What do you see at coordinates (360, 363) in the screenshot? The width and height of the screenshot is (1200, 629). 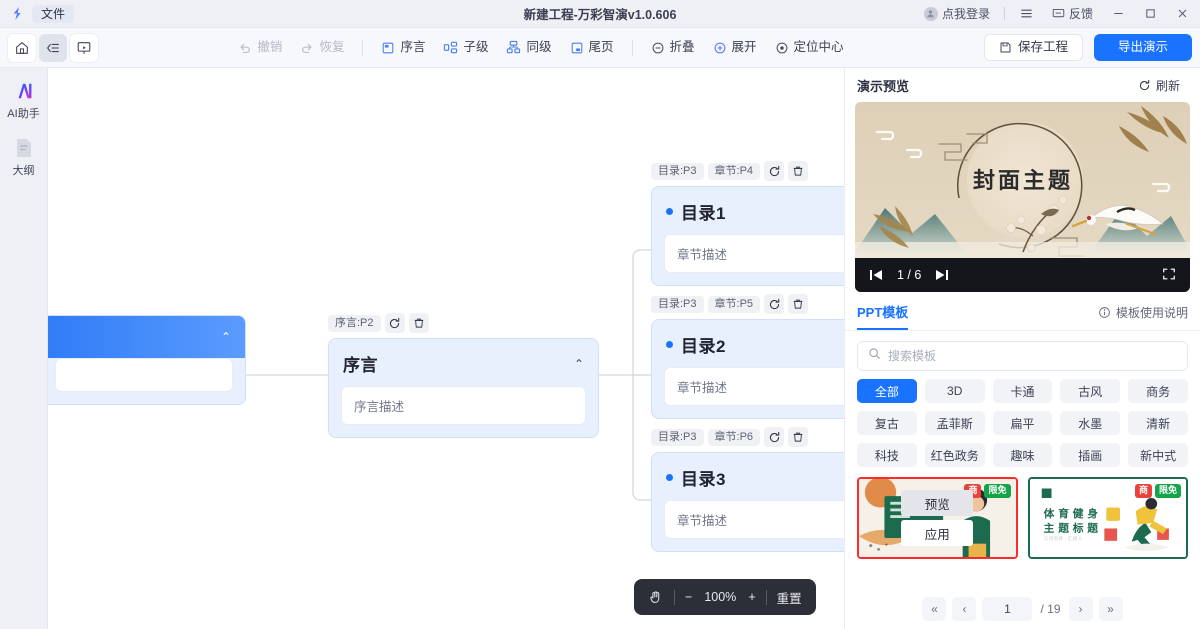 I see `preface-node-title: 序言` at bounding box center [360, 363].